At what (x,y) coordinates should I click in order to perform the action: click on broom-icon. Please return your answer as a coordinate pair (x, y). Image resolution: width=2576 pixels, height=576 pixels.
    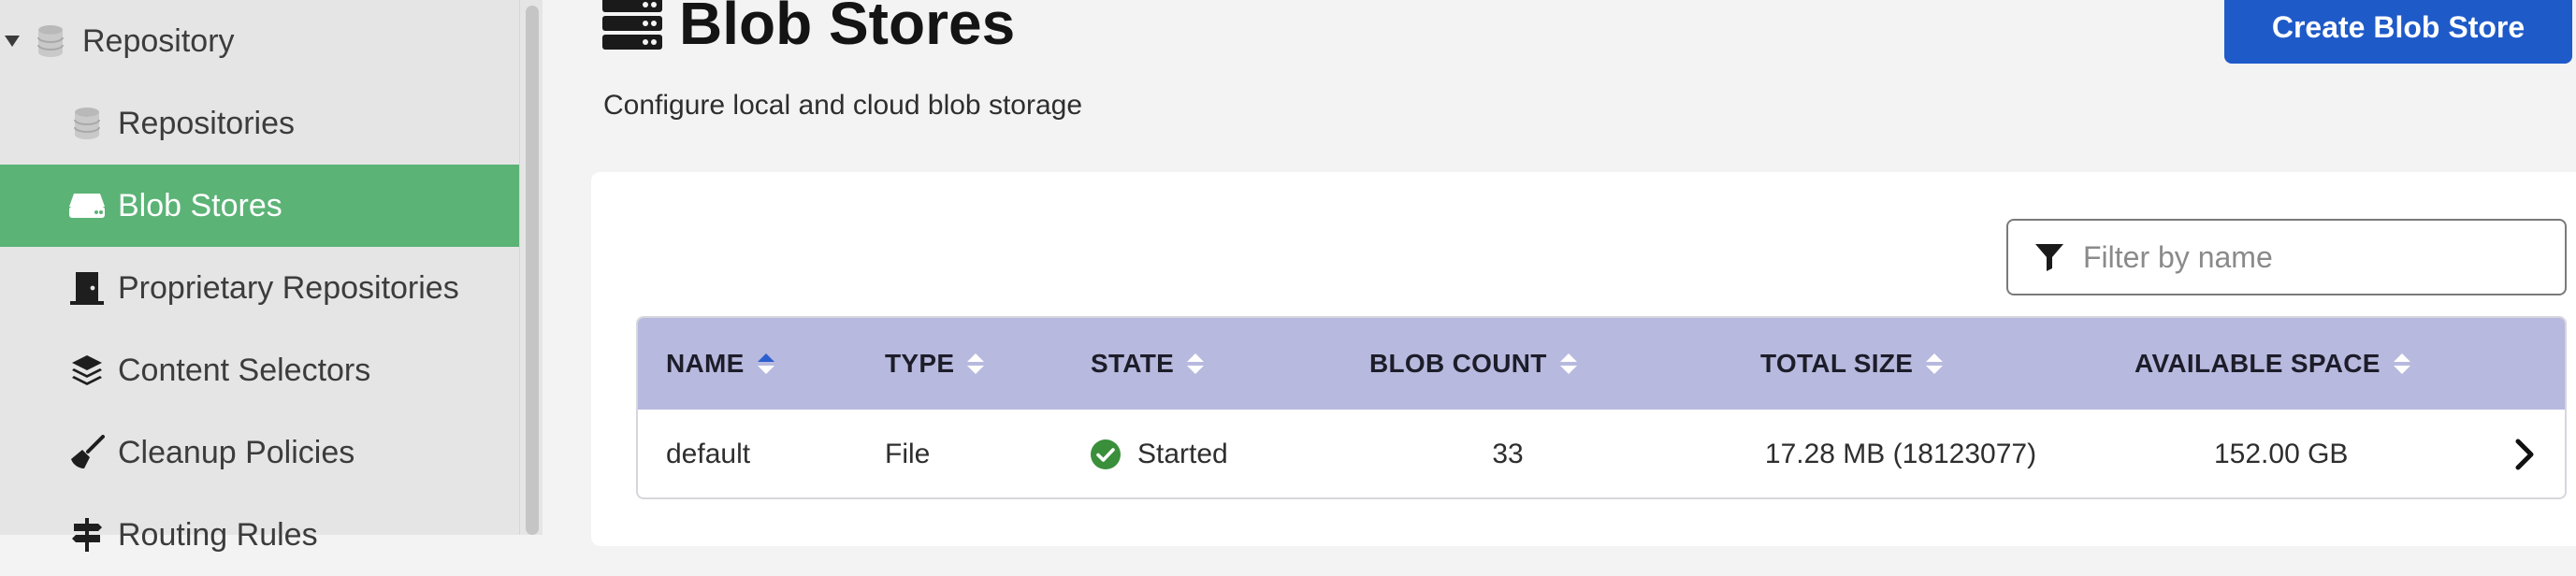
    Looking at the image, I should click on (87, 452).